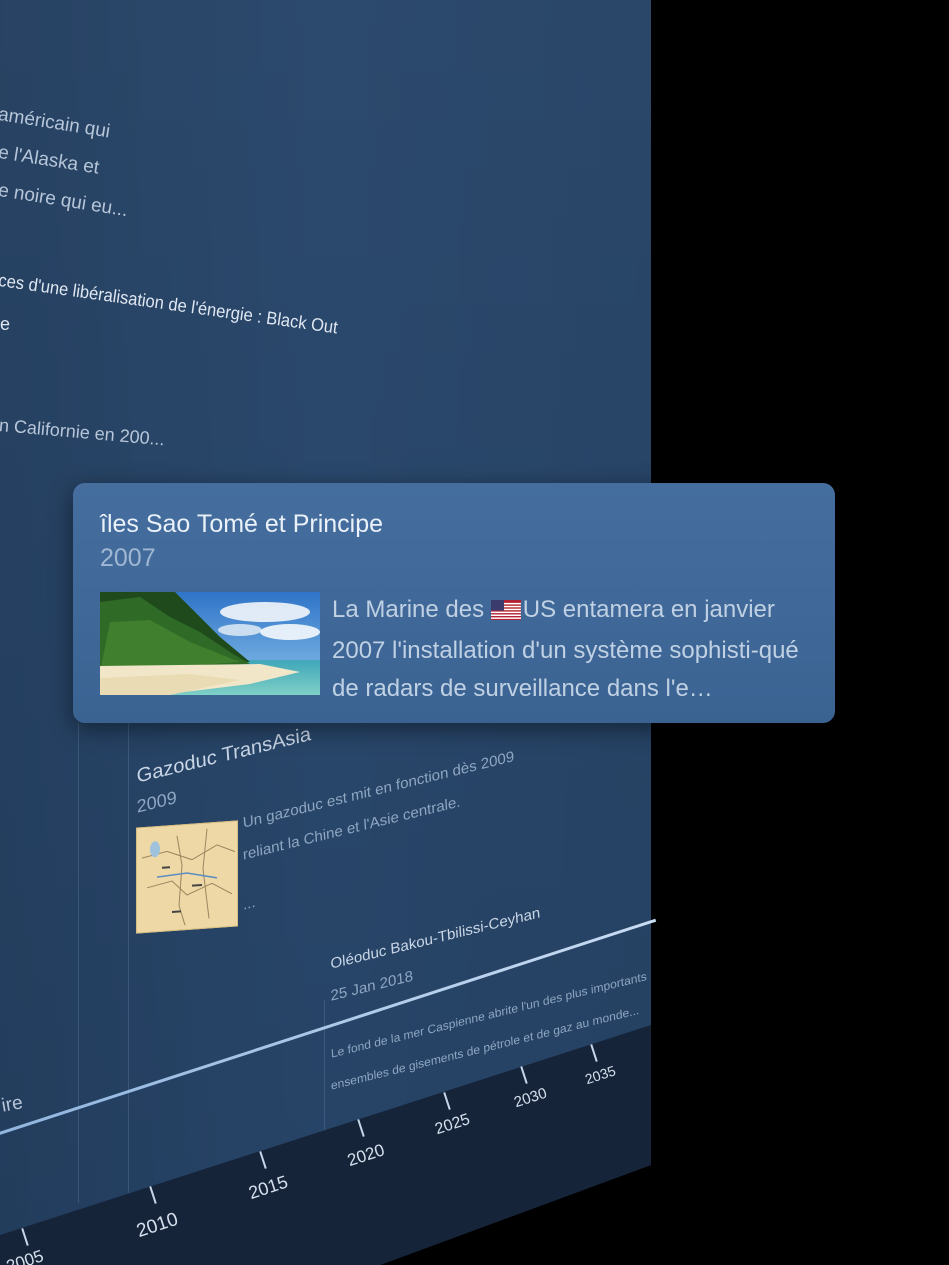  I want to click on map-thumbnail-image, so click(187, 877).